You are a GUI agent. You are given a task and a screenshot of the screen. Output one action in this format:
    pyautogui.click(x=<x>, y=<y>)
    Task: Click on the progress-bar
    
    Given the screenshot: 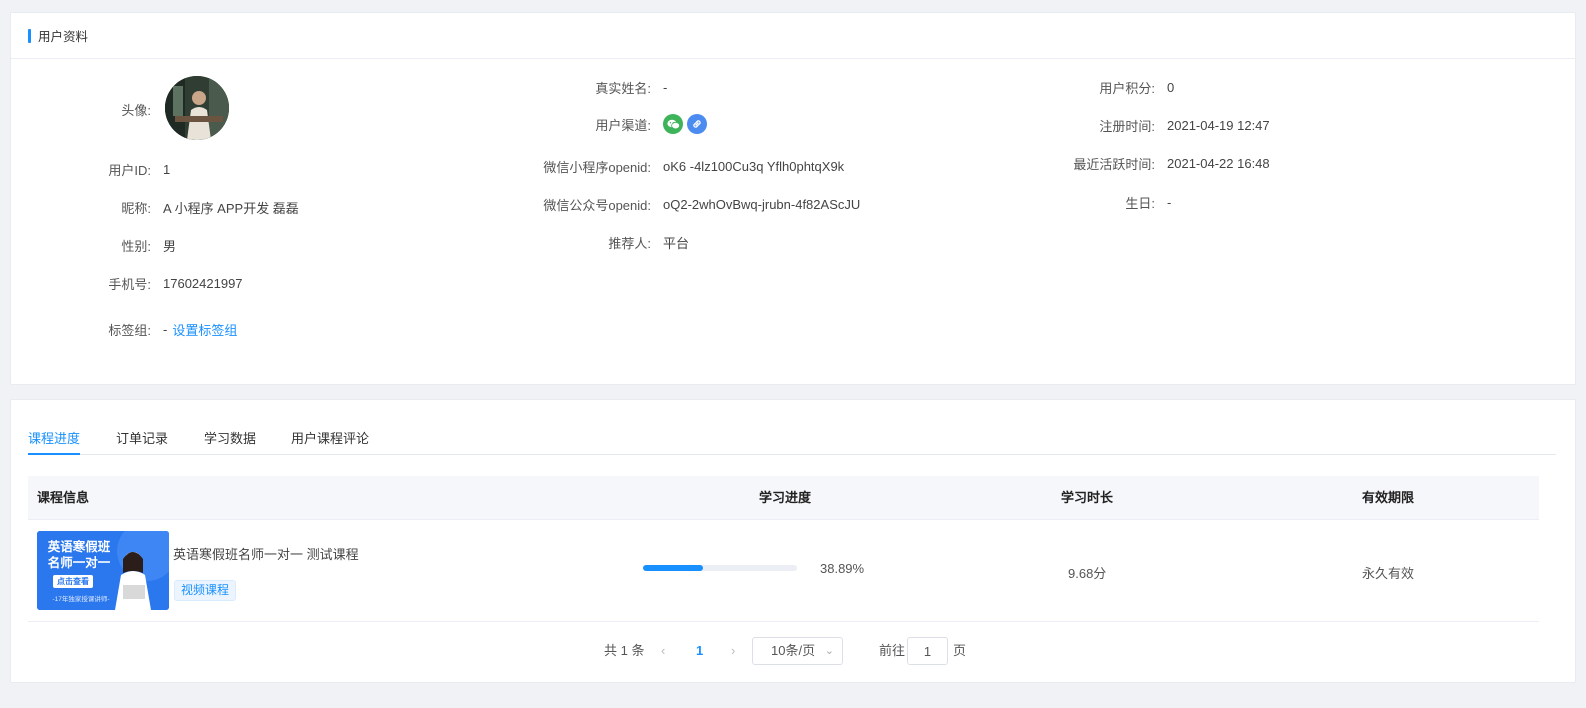 What is the action you would take?
    pyautogui.click(x=720, y=568)
    